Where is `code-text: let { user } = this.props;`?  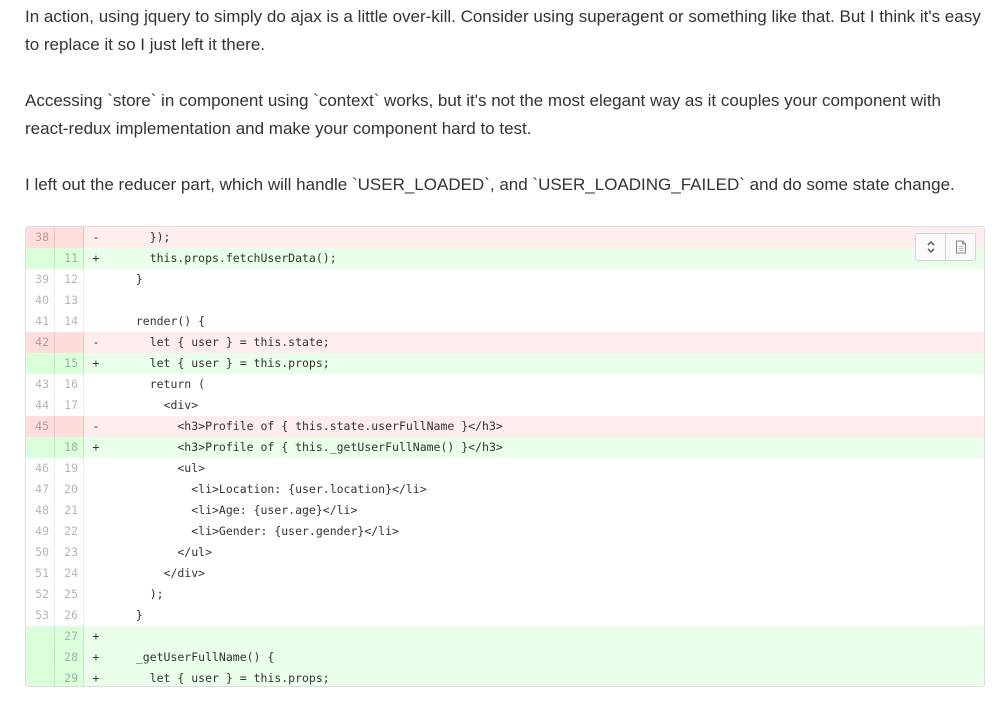 code-text: let { user } = this.props; is located at coordinates (226, 678).